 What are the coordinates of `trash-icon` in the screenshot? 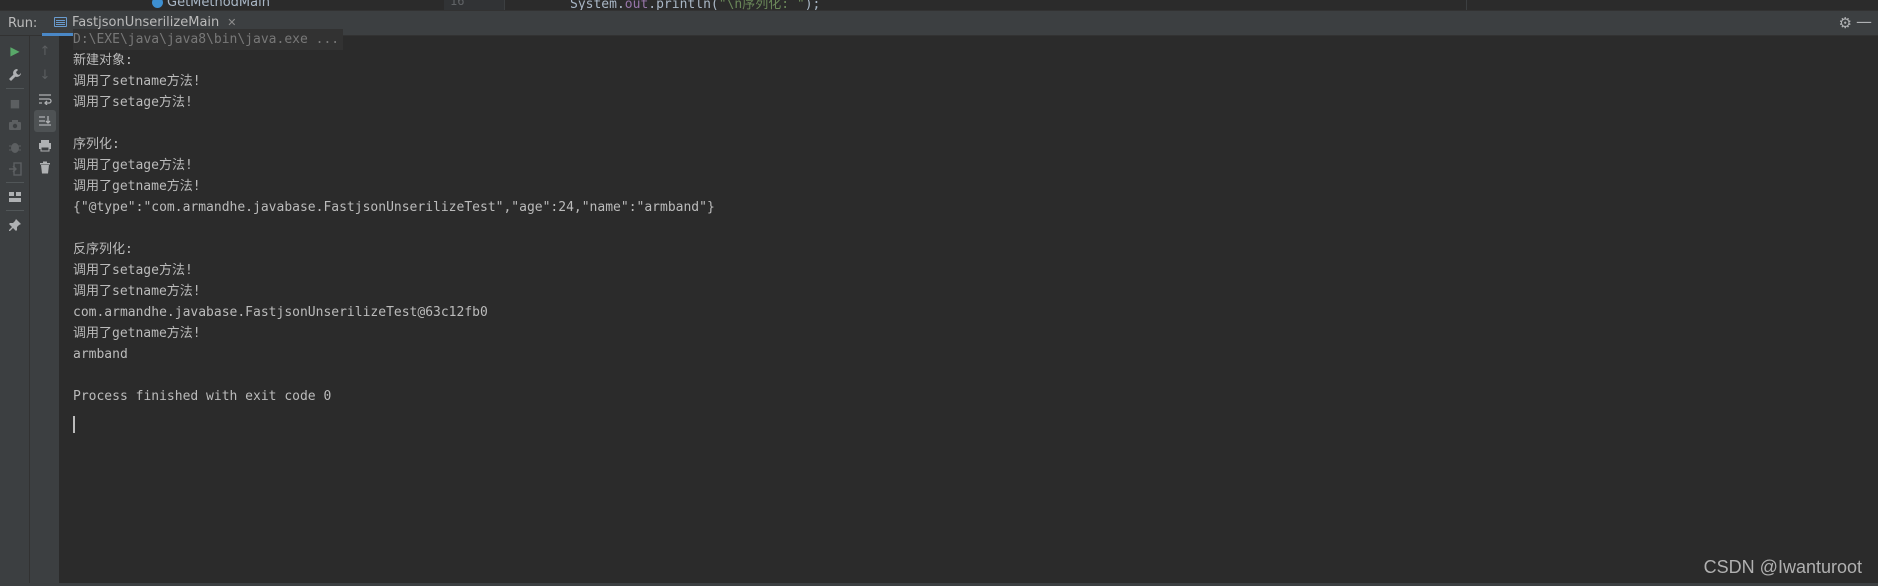 It's located at (45, 167).